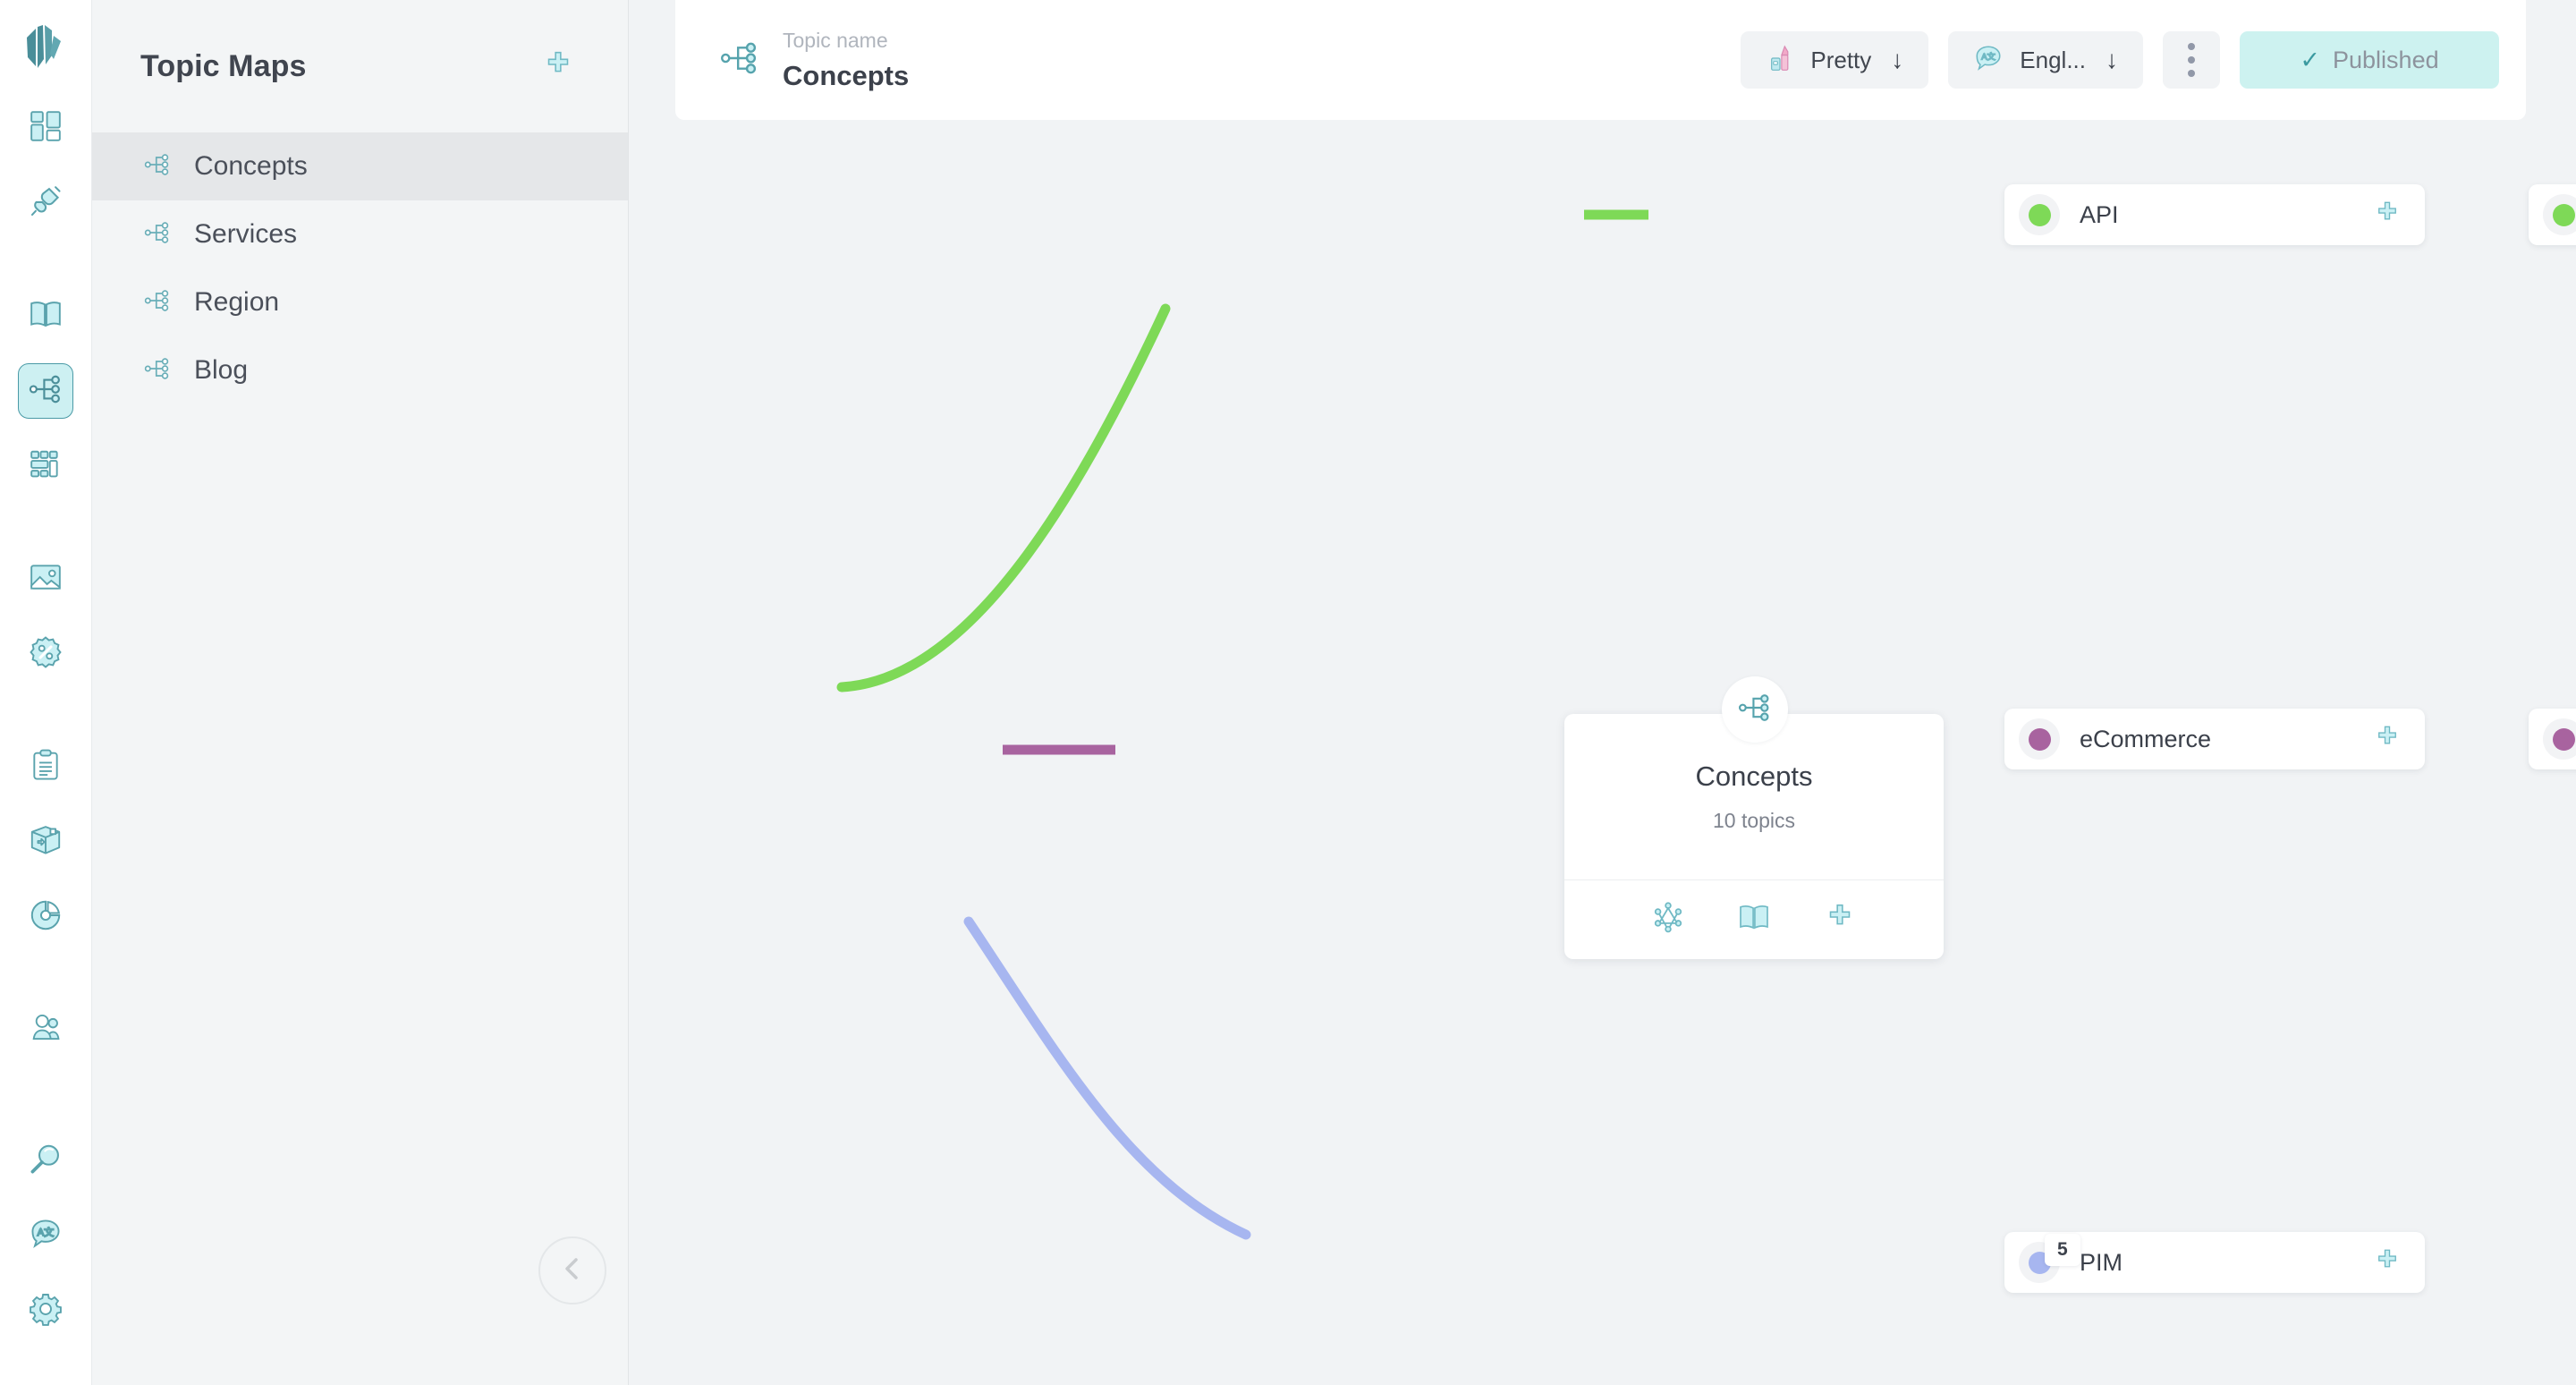  I want to click on image-media-icon, so click(46, 579).